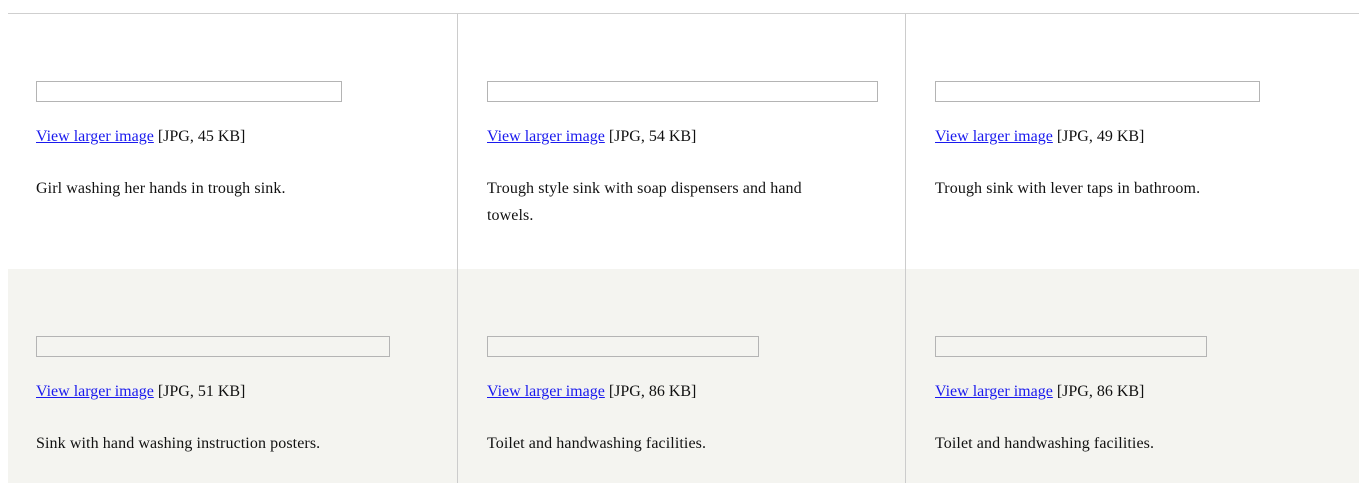  I want to click on image-meta: View larger image [JPG, 51 KB], so click(140, 392).